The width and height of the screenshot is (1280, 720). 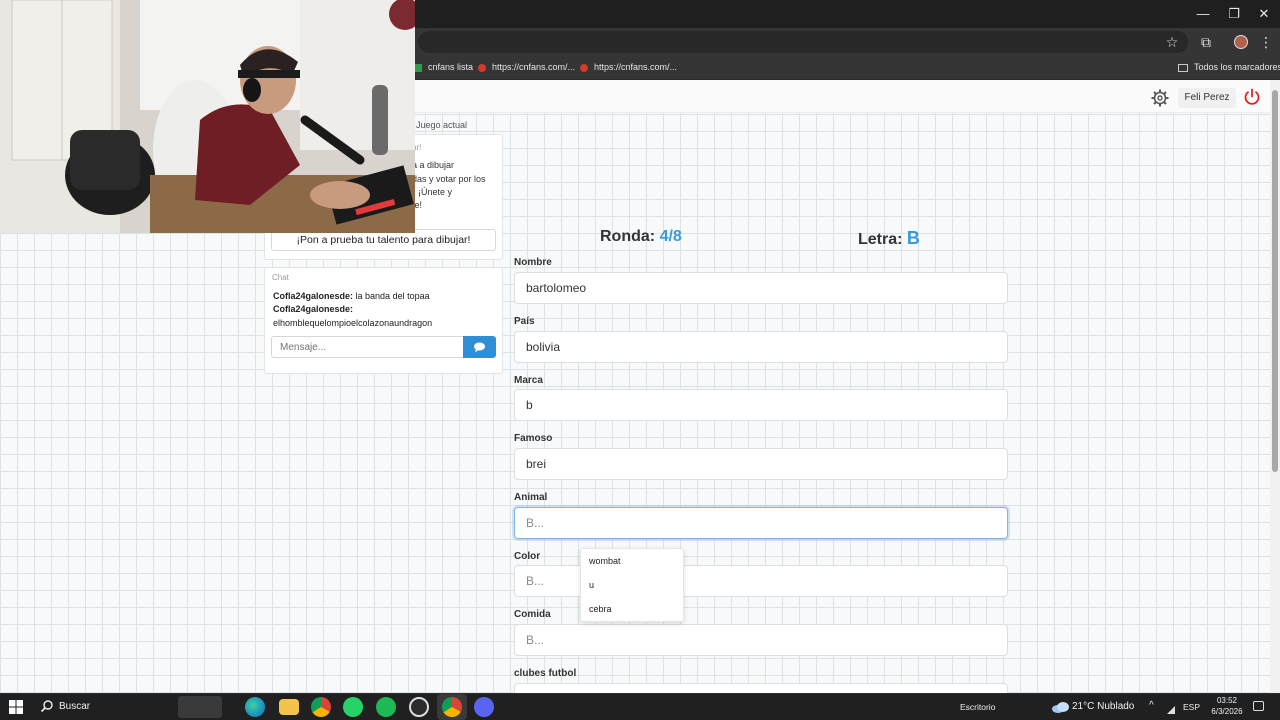 I want to click on field-input-pais: bolivia, so click(x=761, y=347).